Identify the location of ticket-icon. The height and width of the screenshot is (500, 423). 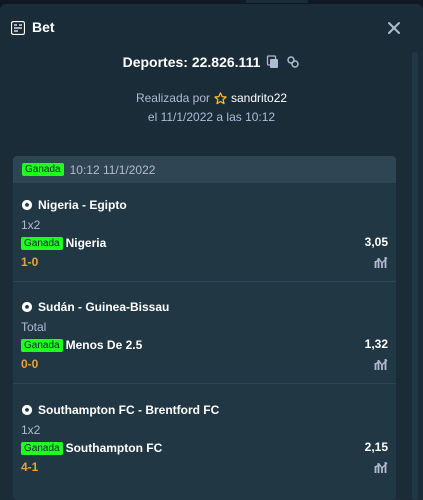
(18, 28).